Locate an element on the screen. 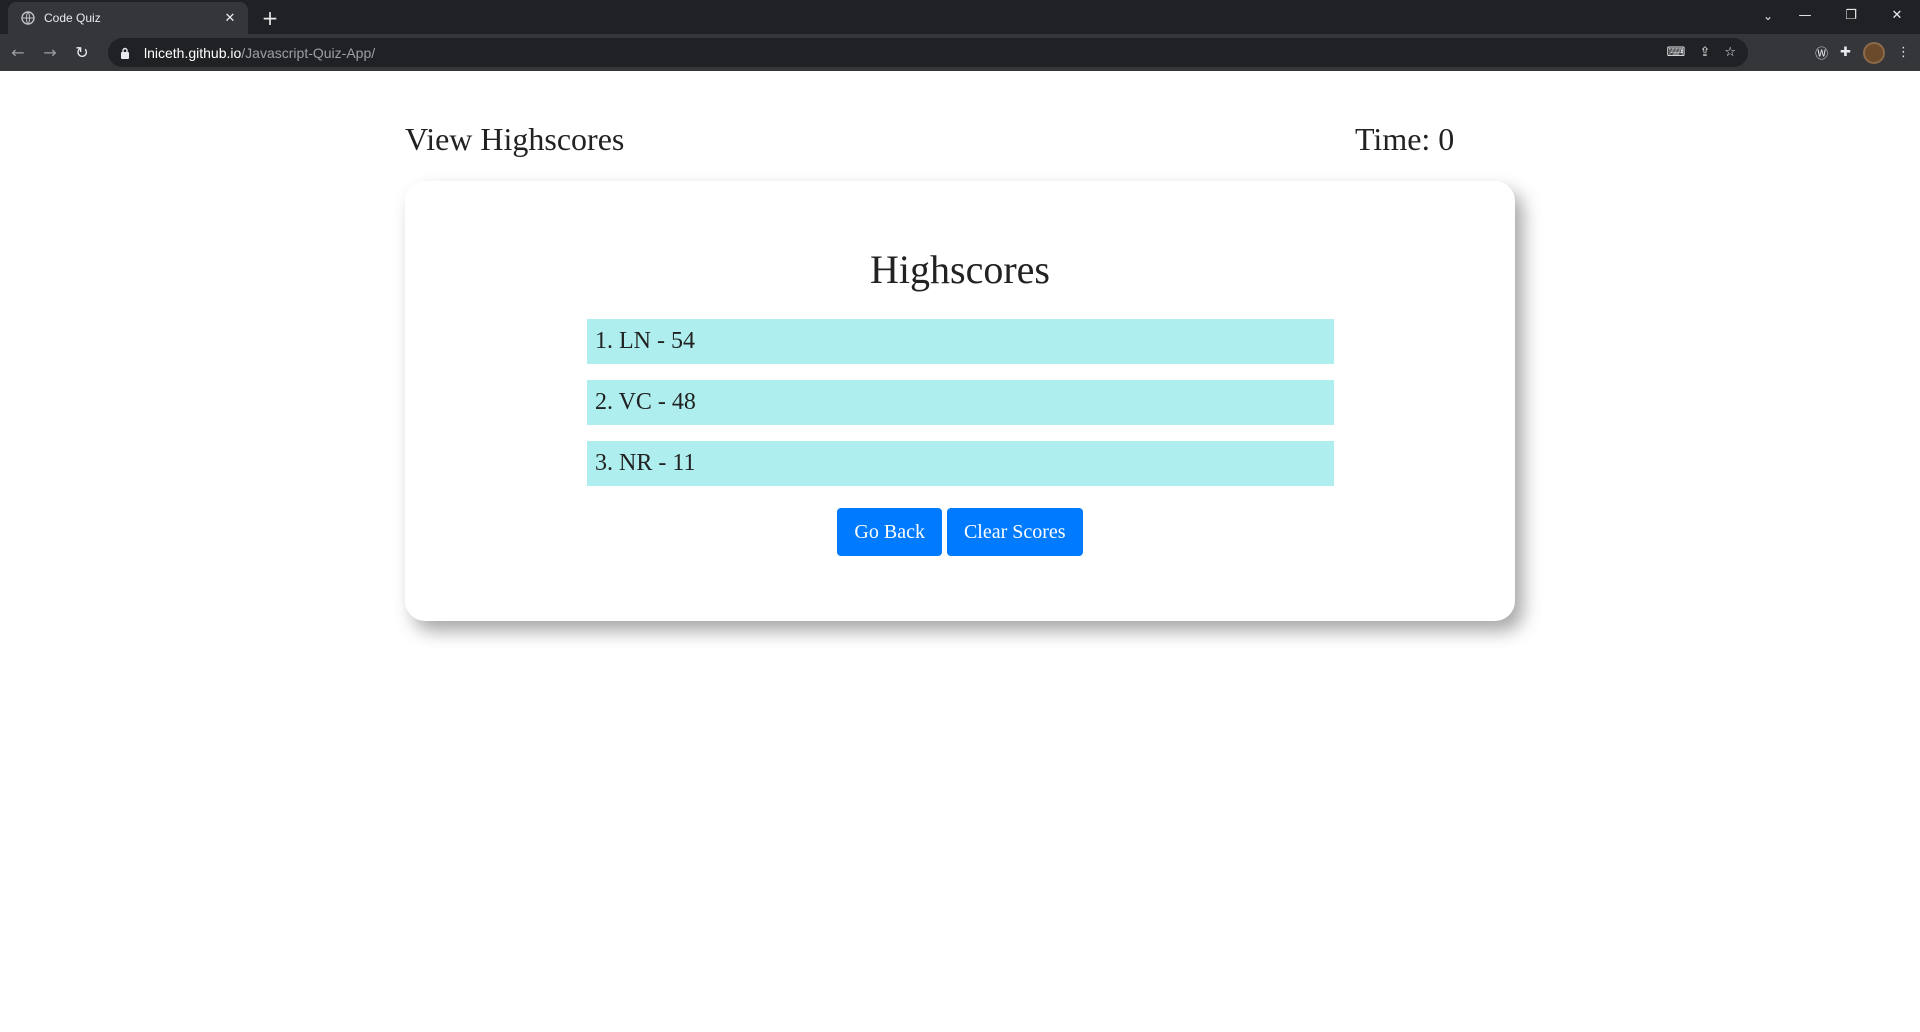  browser-tabbar: Code Quiz ✕ + ⌄ — ❐ ✕ is located at coordinates (960, 17).